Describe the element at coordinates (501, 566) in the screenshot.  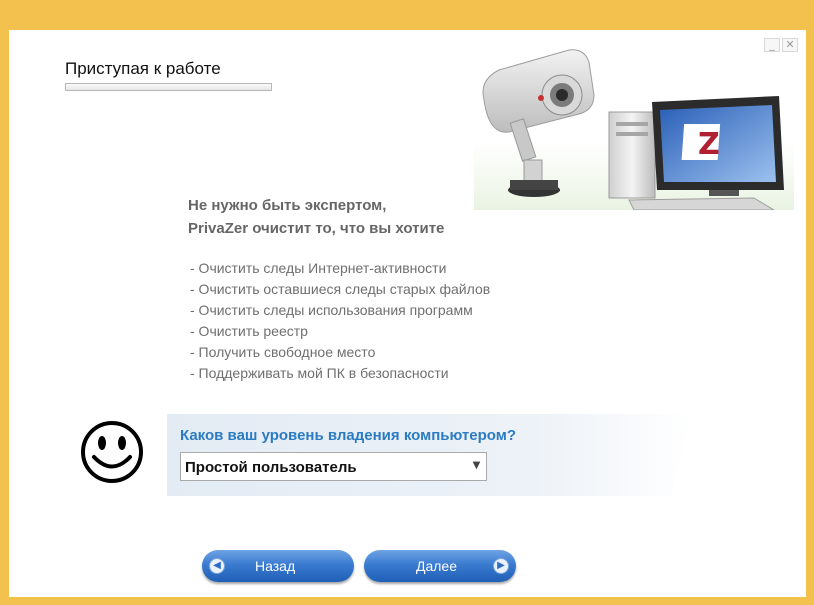
I see `arrow-right-icon: ▶` at that location.